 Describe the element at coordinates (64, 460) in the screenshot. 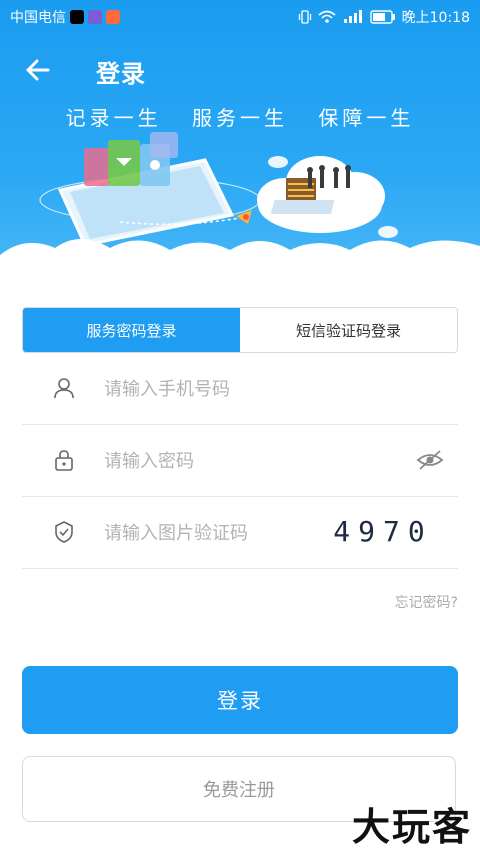

I see `lock-icon` at that location.